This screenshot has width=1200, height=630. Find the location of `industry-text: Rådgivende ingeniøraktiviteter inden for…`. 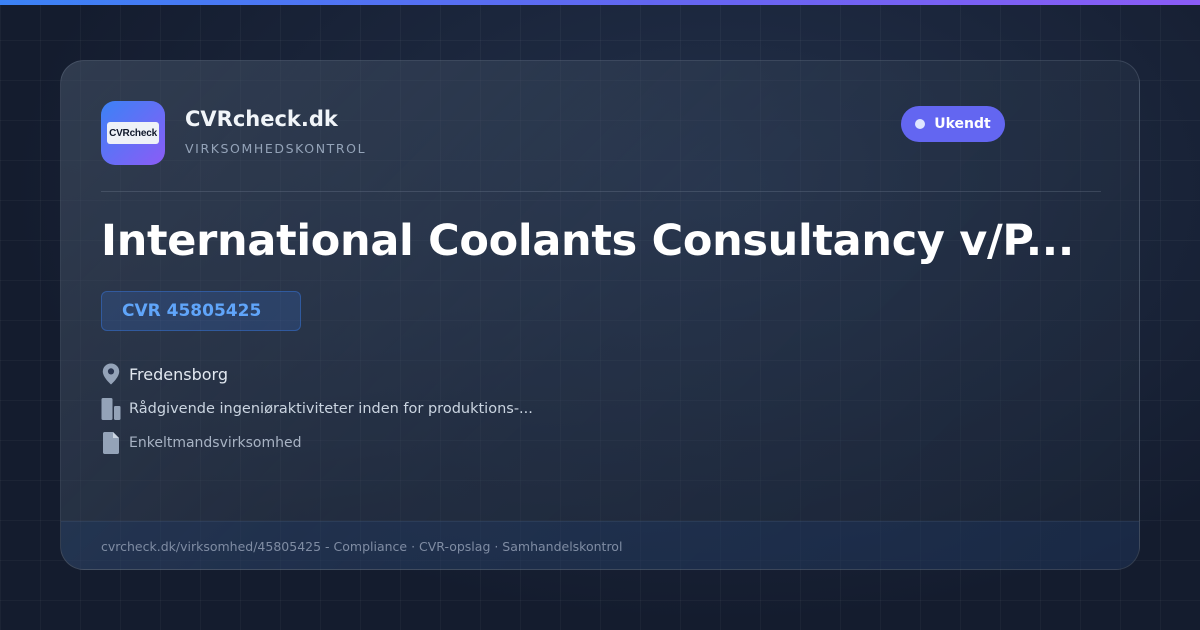

industry-text: Rådgivende ingeniøraktiviteter inden for… is located at coordinates (331, 409).